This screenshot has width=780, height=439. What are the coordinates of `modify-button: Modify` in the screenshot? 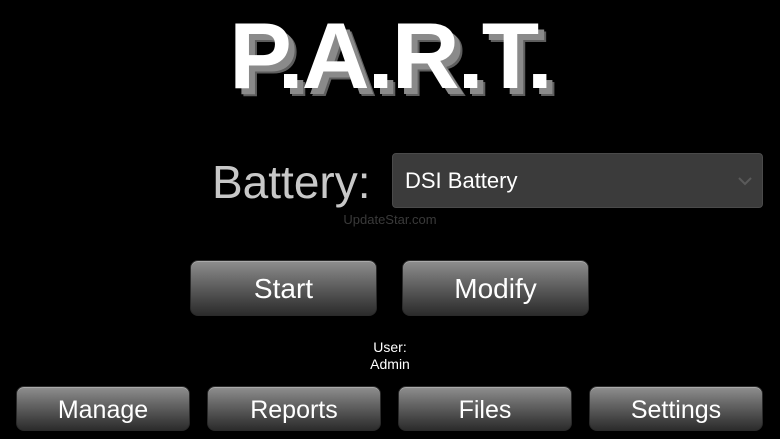 It's located at (495, 288).